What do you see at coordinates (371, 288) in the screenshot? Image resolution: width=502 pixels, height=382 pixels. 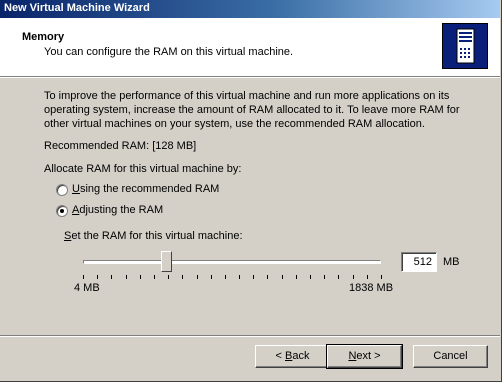 I see `slider-max-label: 1838 MB` at bounding box center [371, 288].